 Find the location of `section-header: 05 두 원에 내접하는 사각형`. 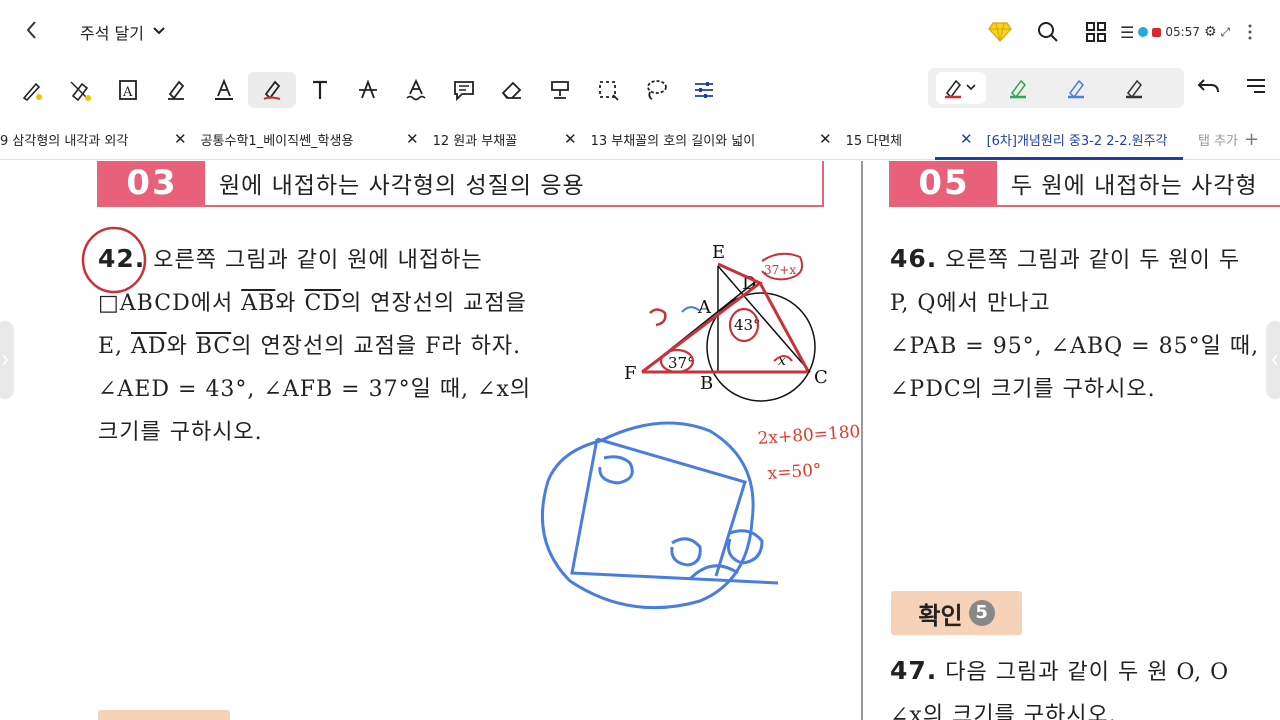

section-header: 05 두 원에 내접하는 사각형 is located at coordinates (1084, 184).